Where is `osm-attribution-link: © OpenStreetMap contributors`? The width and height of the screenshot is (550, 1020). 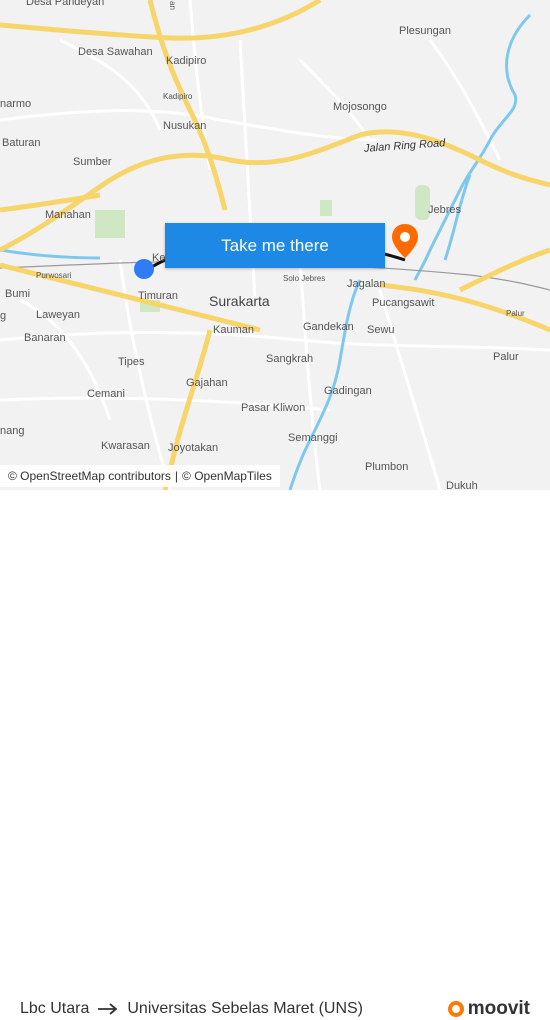
osm-attribution-link: © OpenStreetMap contributors is located at coordinates (89, 476).